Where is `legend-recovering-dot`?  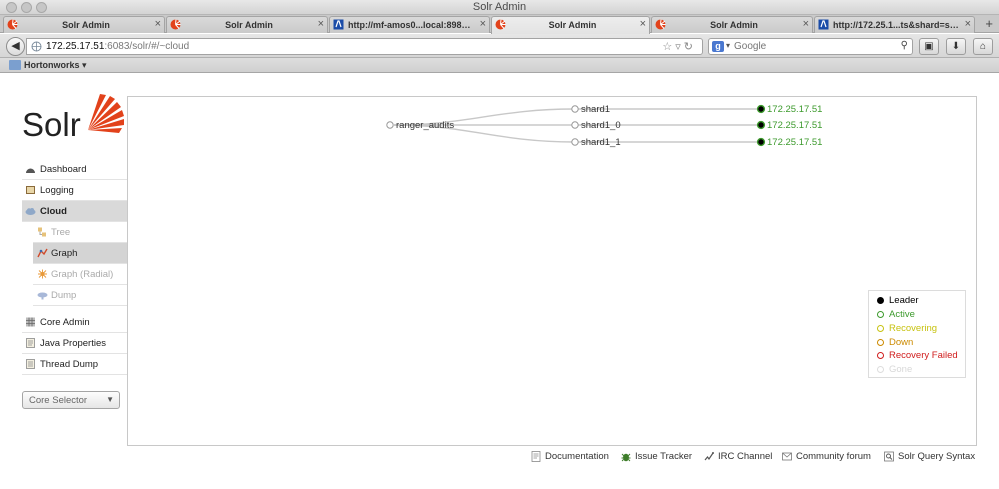 legend-recovering-dot is located at coordinates (880, 328).